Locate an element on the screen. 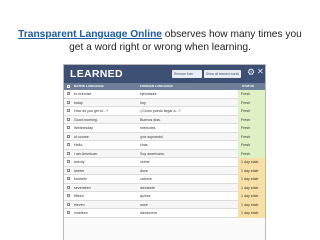 The image size is (320, 240). foreign-word: doce is located at coordinates (144, 170).